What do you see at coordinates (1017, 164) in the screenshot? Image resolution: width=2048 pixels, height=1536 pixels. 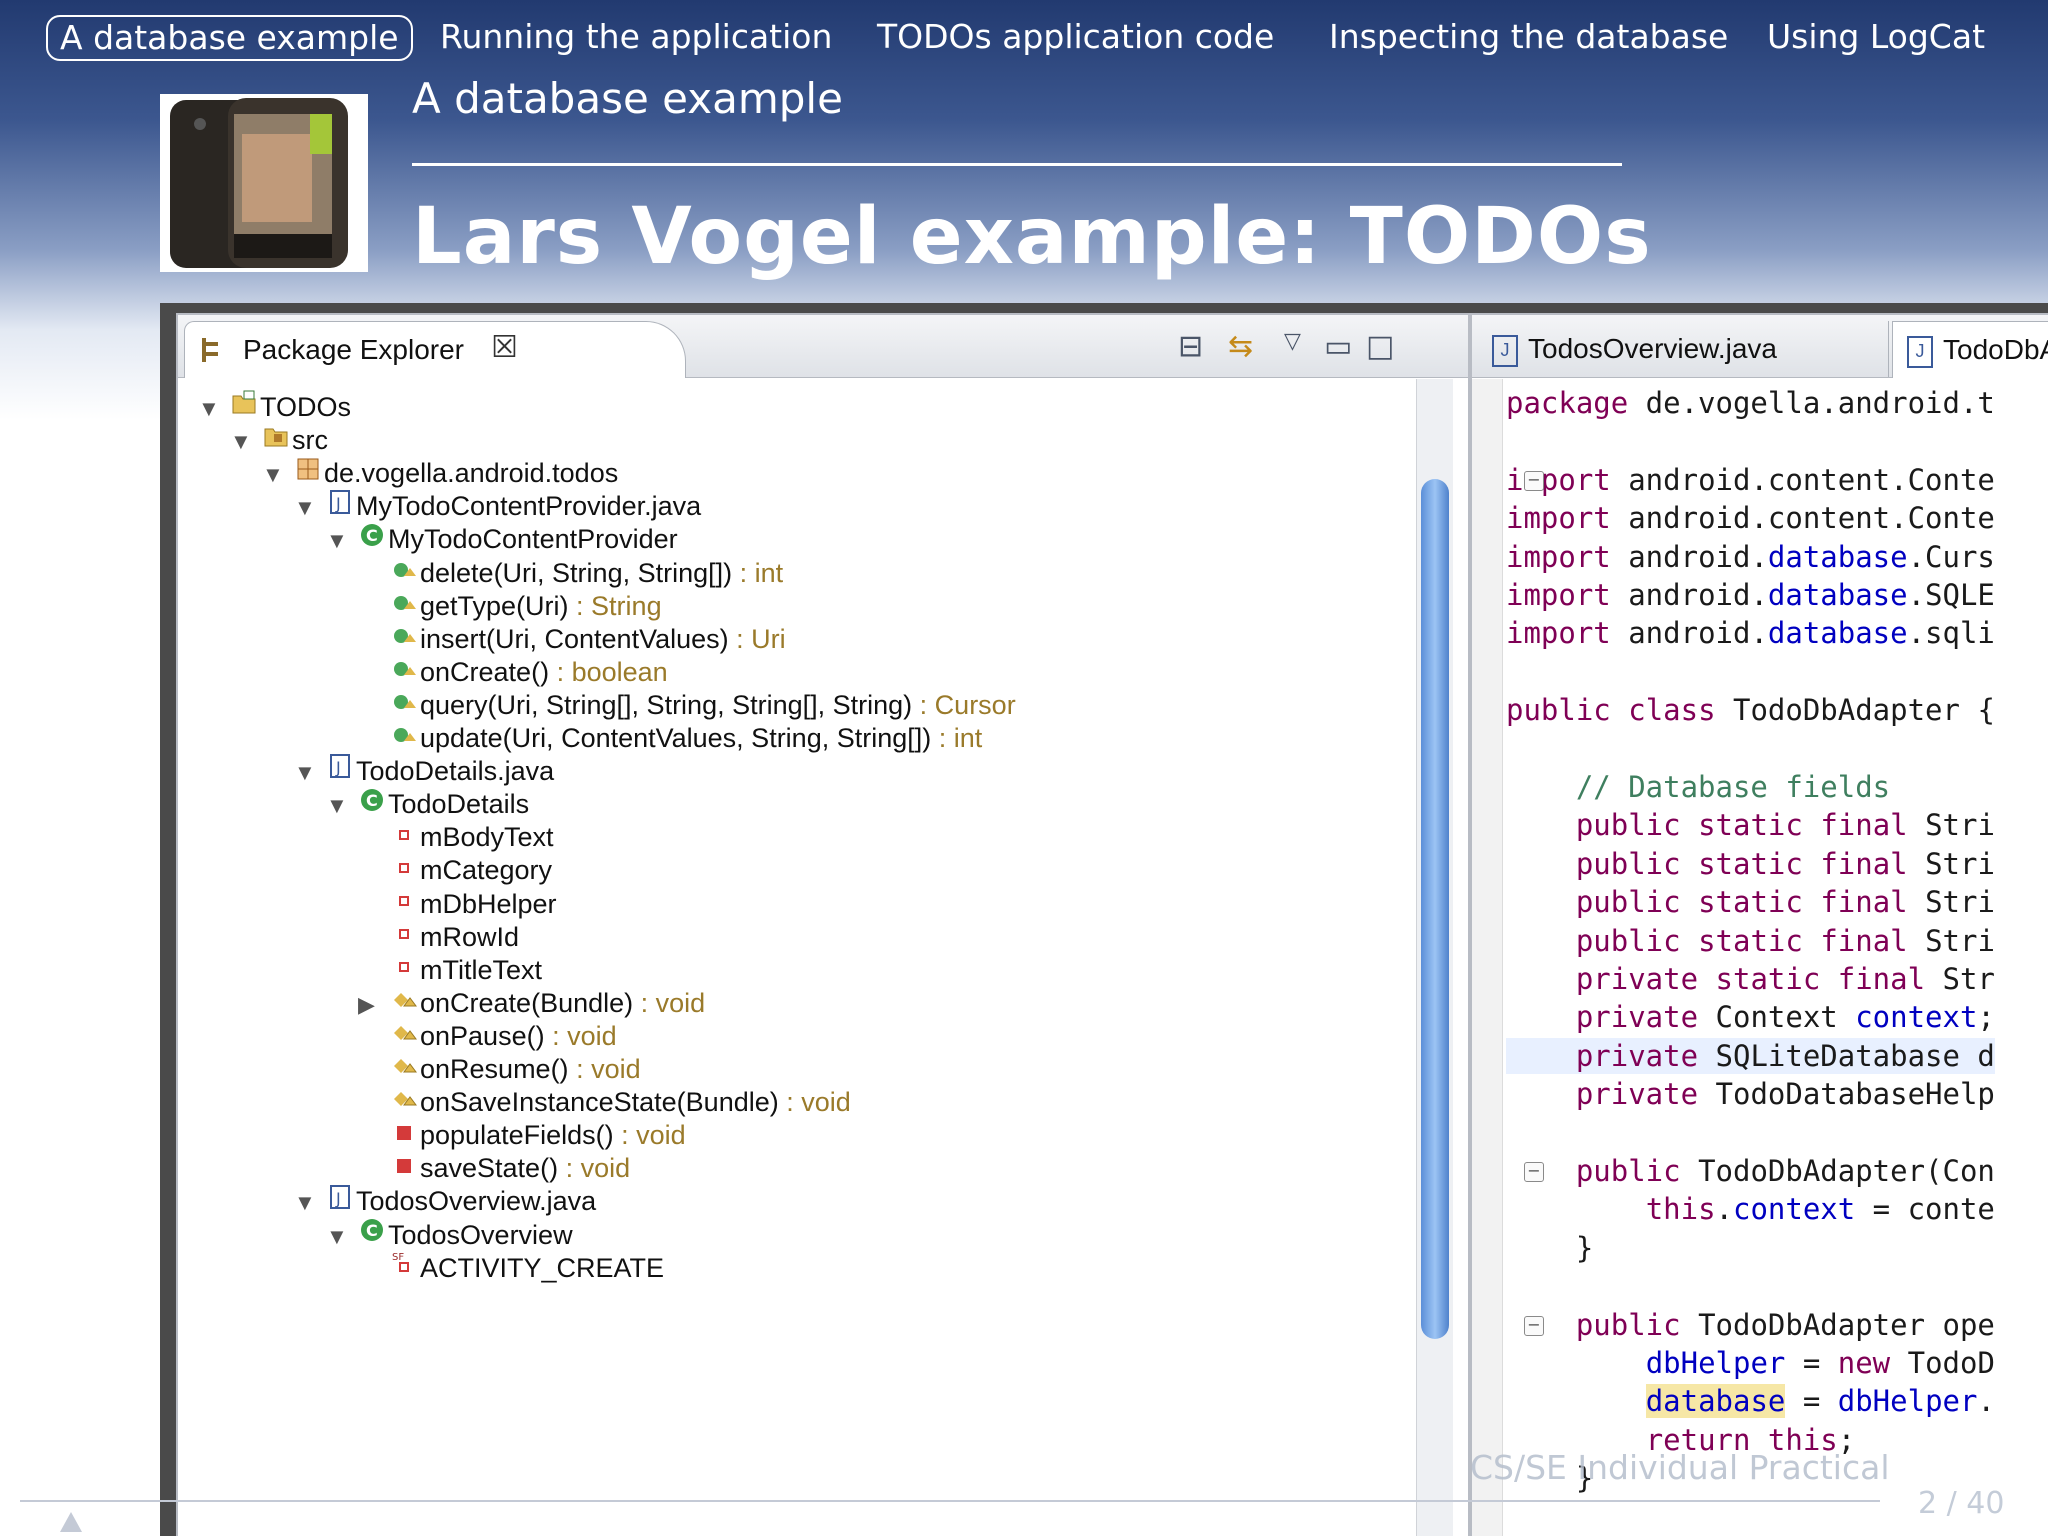 I see `title-divider` at bounding box center [1017, 164].